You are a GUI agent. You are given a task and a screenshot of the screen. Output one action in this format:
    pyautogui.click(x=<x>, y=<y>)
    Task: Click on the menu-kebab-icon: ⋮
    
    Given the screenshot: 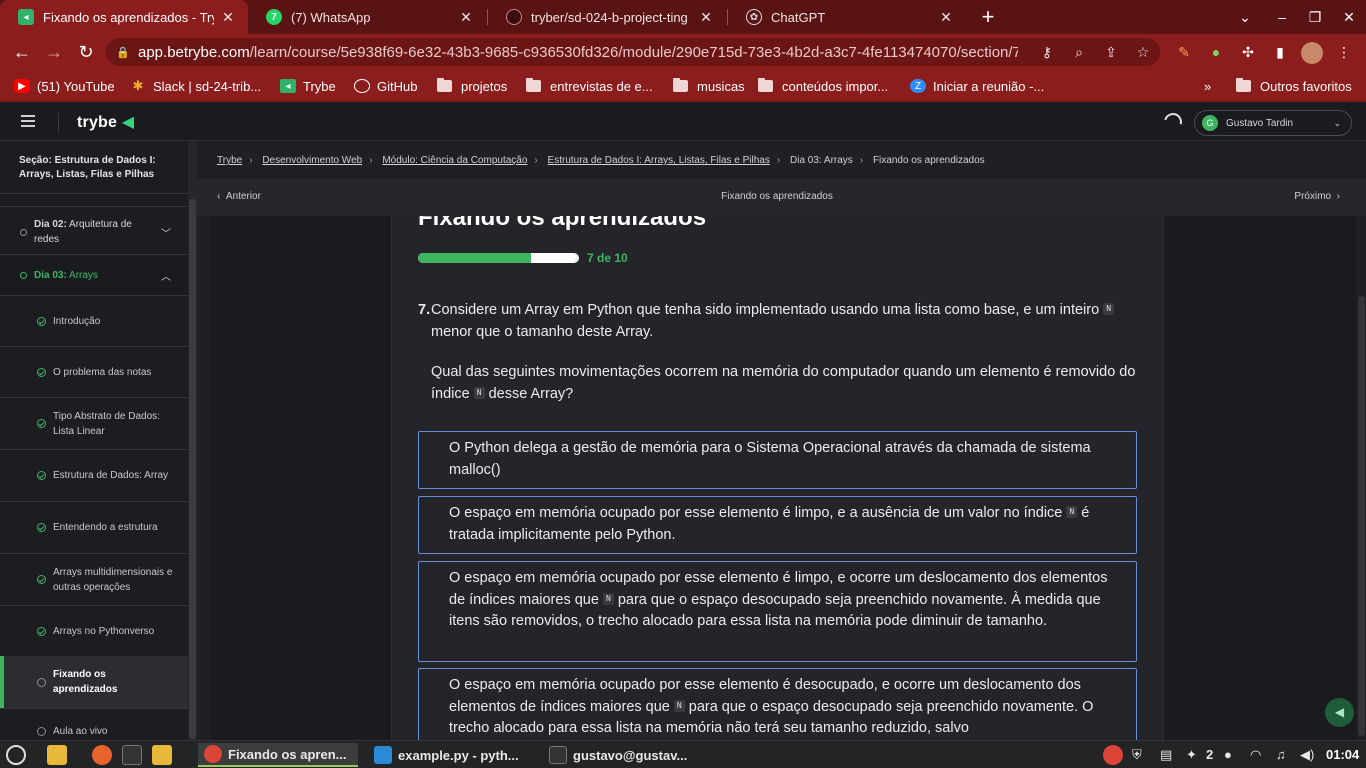 What is the action you would take?
    pyautogui.click(x=1344, y=52)
    